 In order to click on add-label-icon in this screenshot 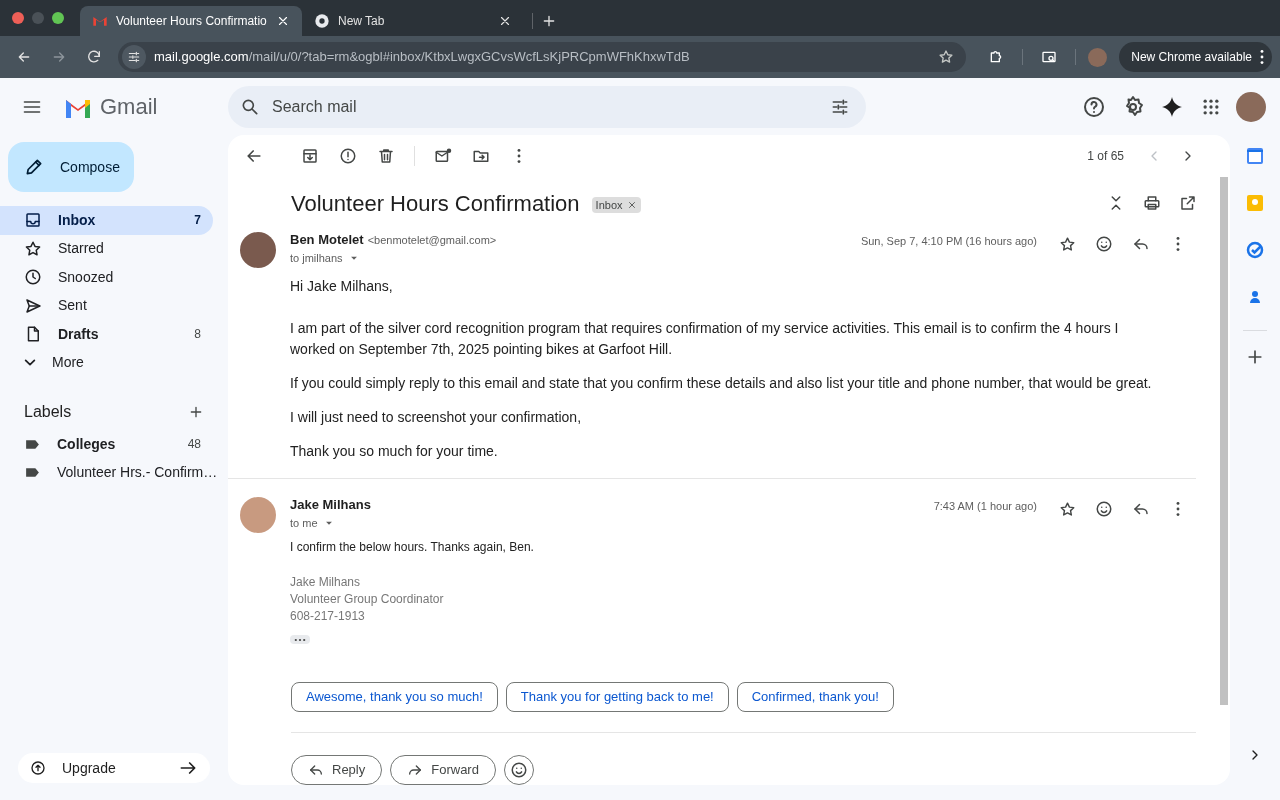, I will do `click(196, 412)`.